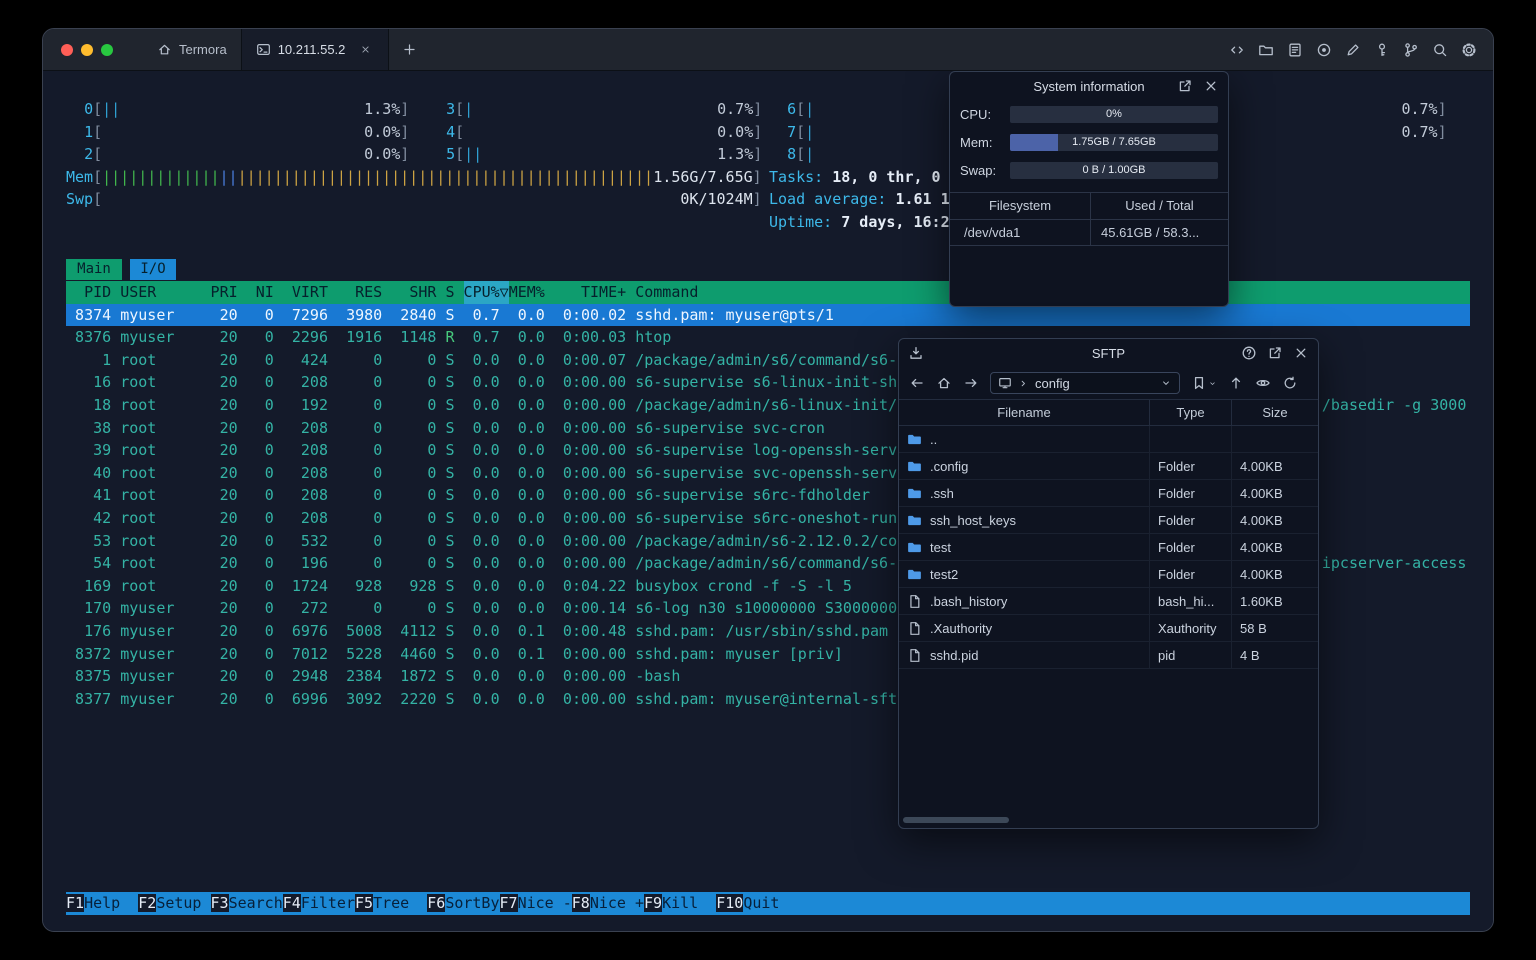  I want to click on tab-close-icon, so click(365, 49).